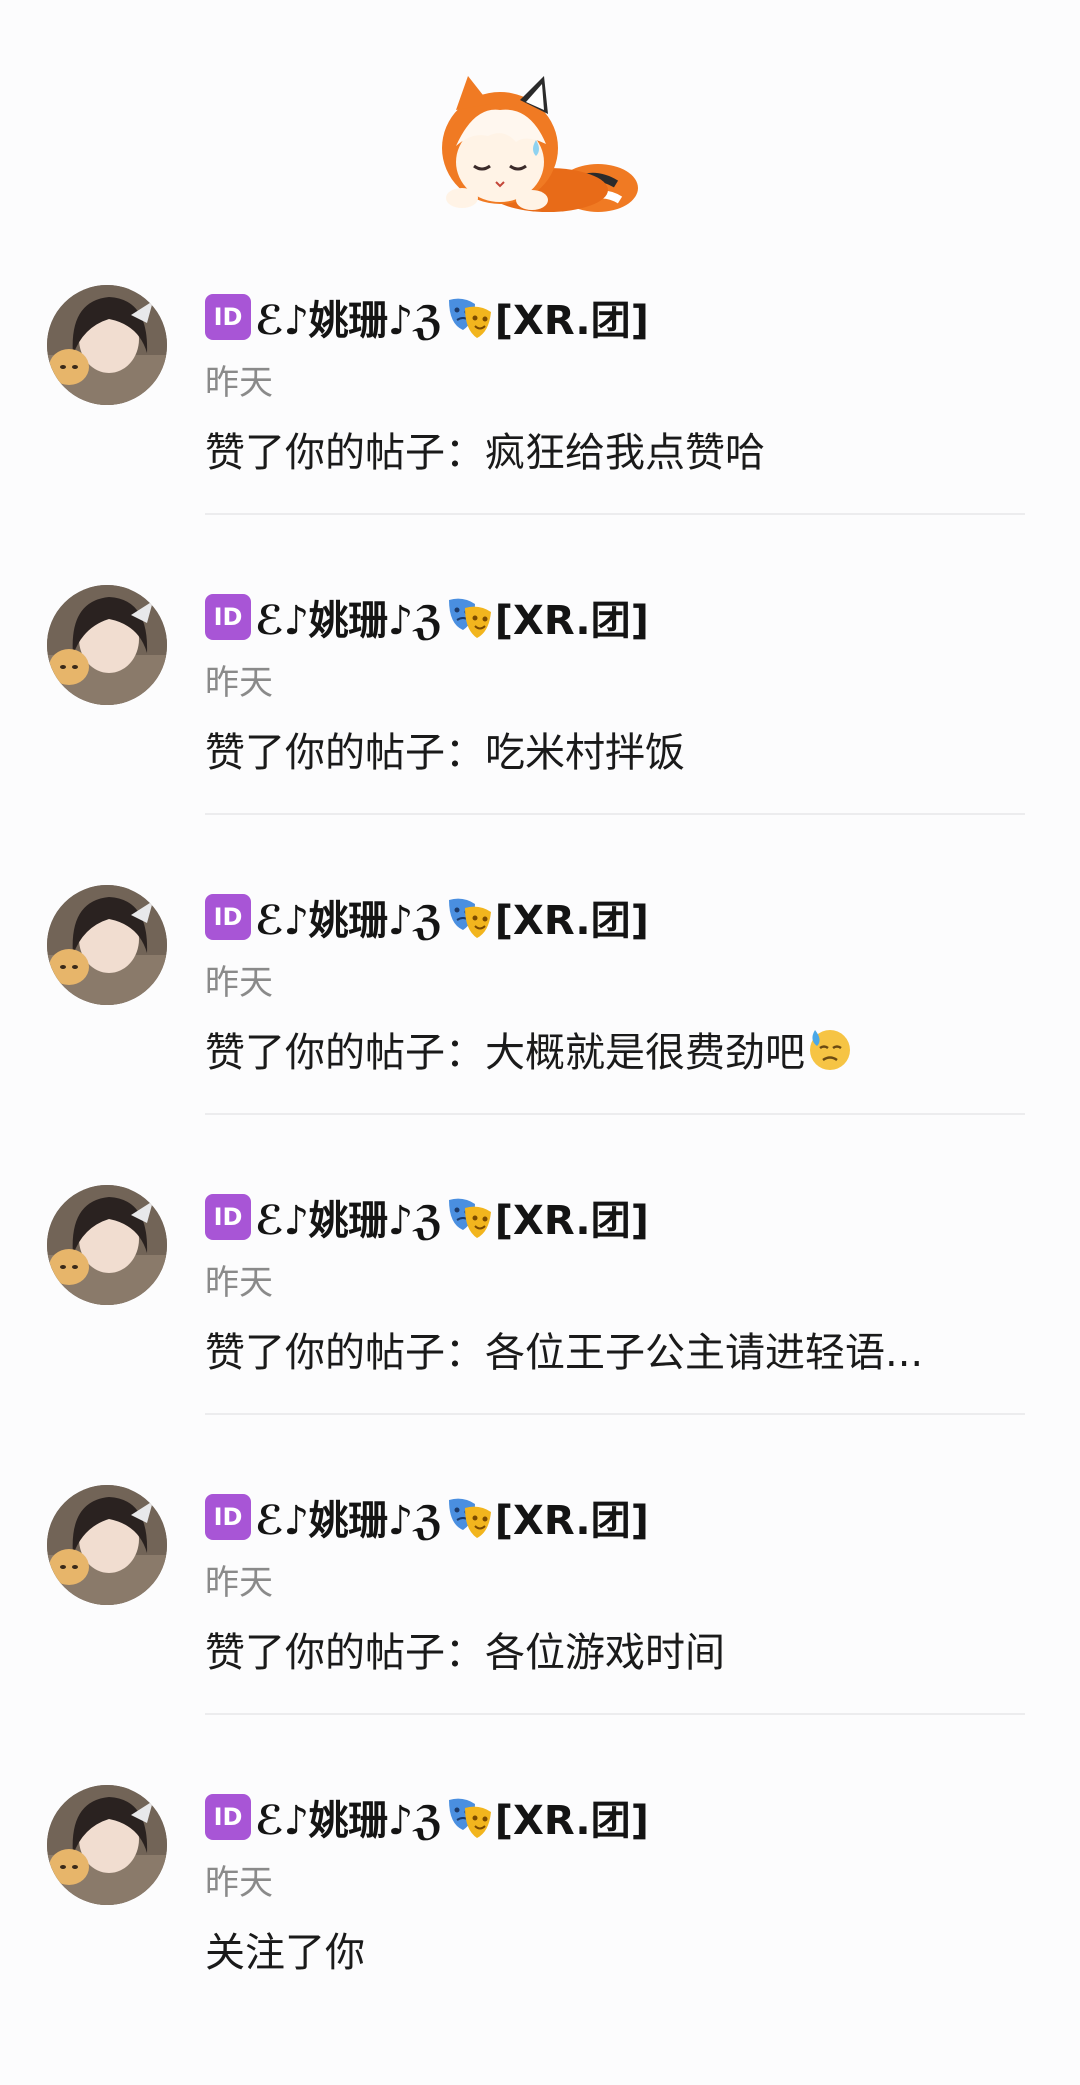 This screenshot has height=2085, width=1080. I want to click on notification-item: ID ℰ♪姚珊♪ℨ [XR.团] 昨天 关注了你, so click(540, 1935).